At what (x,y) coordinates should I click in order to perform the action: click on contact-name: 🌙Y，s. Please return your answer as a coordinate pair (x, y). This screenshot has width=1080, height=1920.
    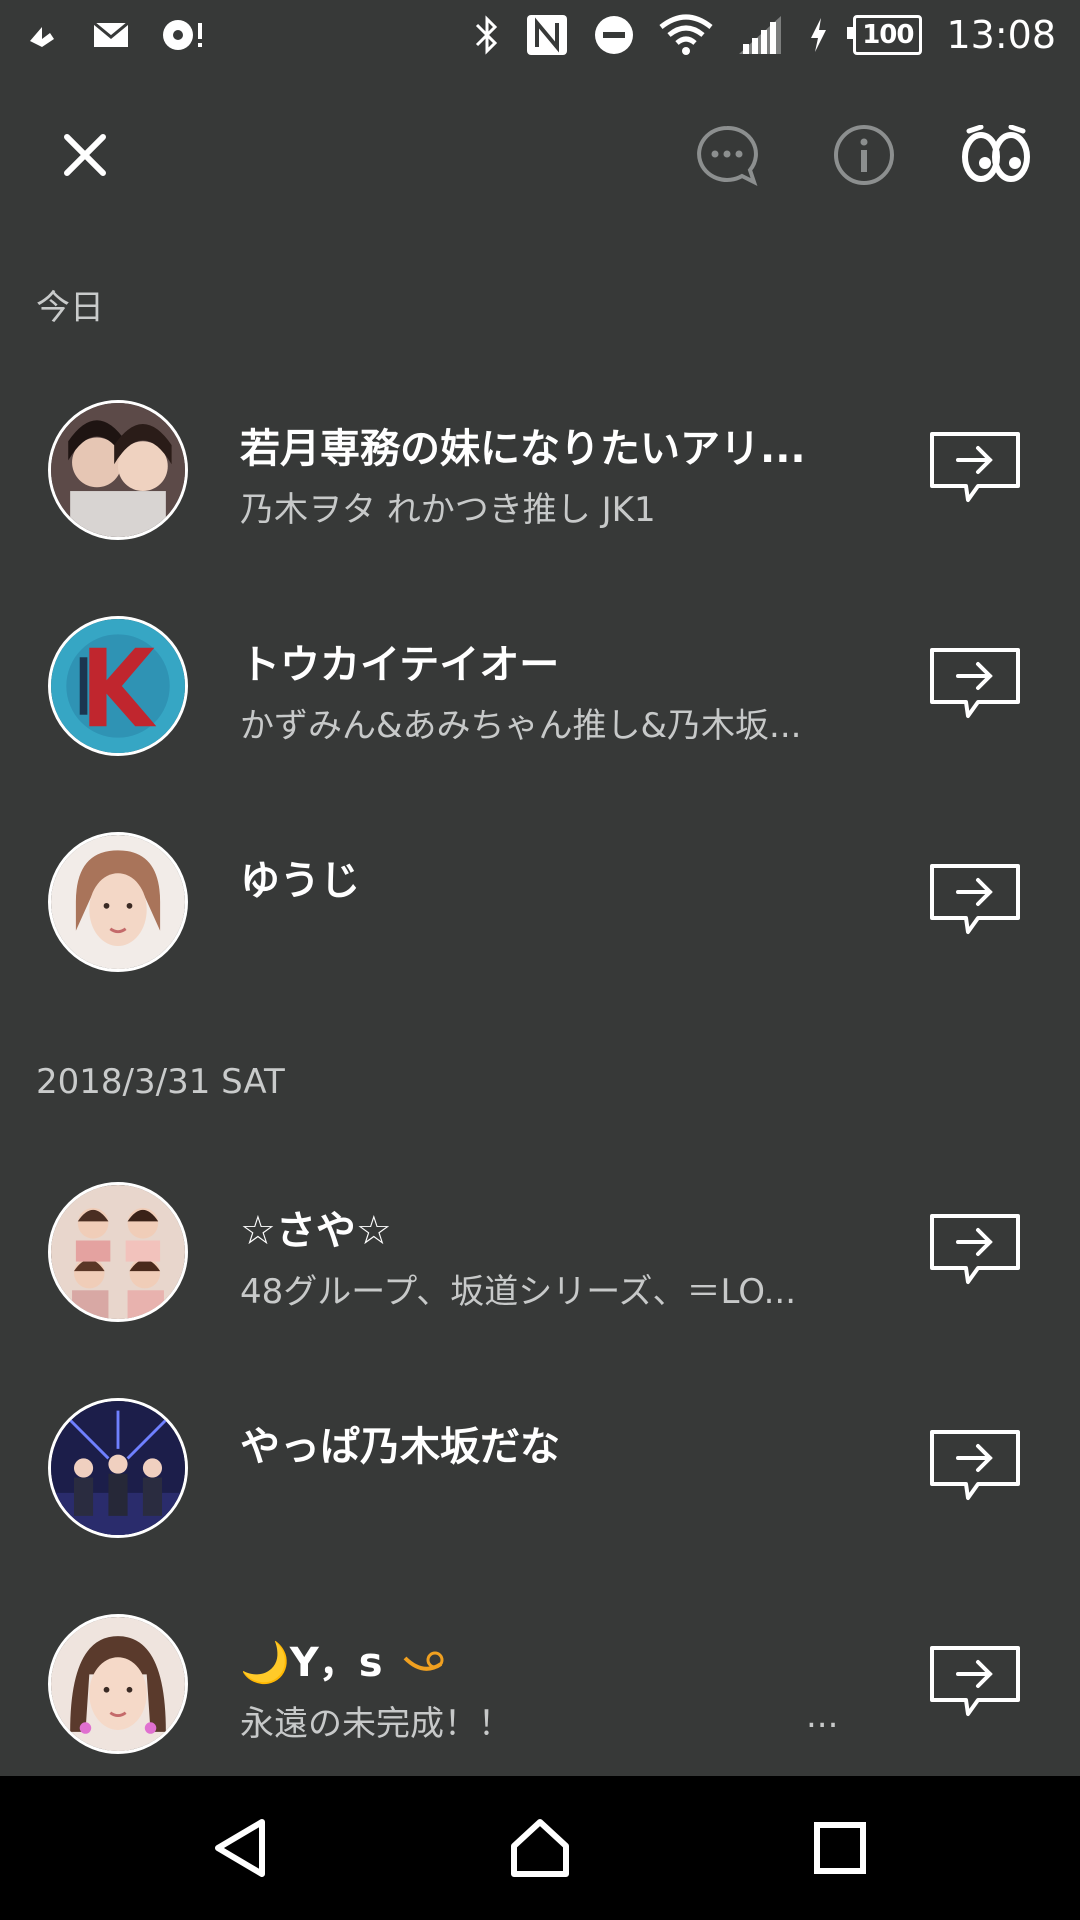
    Looking at the image, I should click on (342, 1659).